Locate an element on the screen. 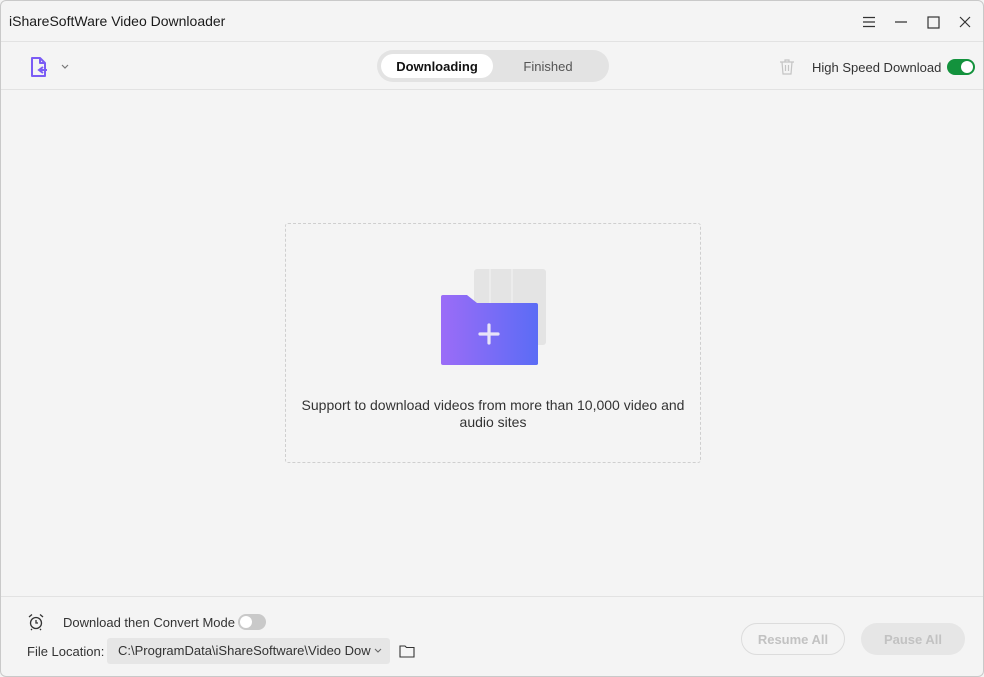 The image size is (984, 677). minimize-icon is located at coordinates (901, 22).